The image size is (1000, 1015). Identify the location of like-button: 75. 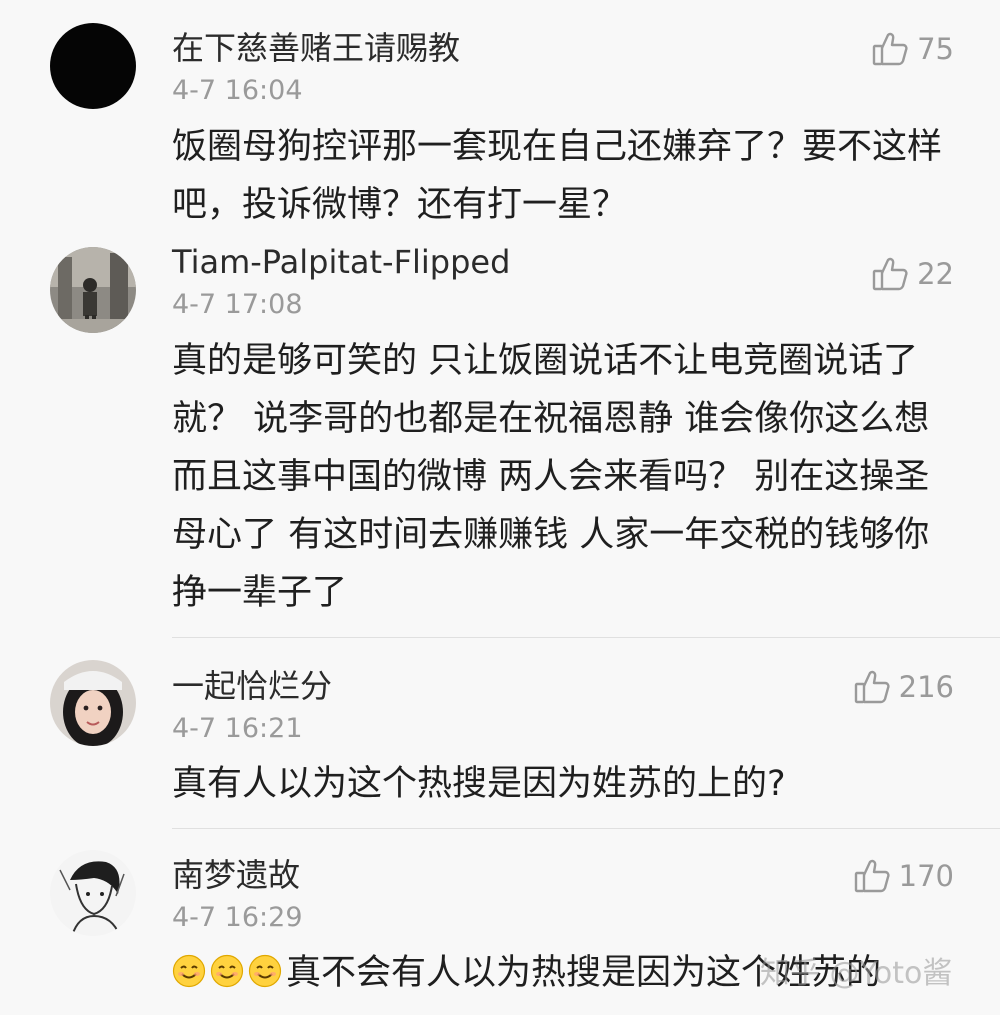
(912, 49).